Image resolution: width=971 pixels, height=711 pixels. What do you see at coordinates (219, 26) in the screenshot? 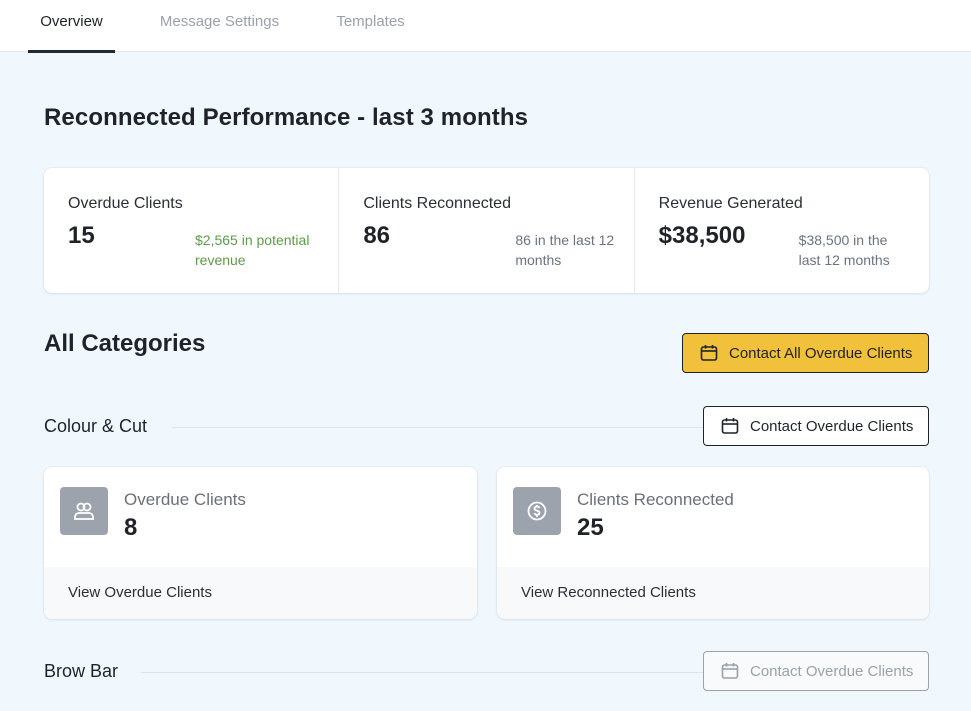
I see `tab-message-settings: Message Settings` at bounding box center [219, 26].